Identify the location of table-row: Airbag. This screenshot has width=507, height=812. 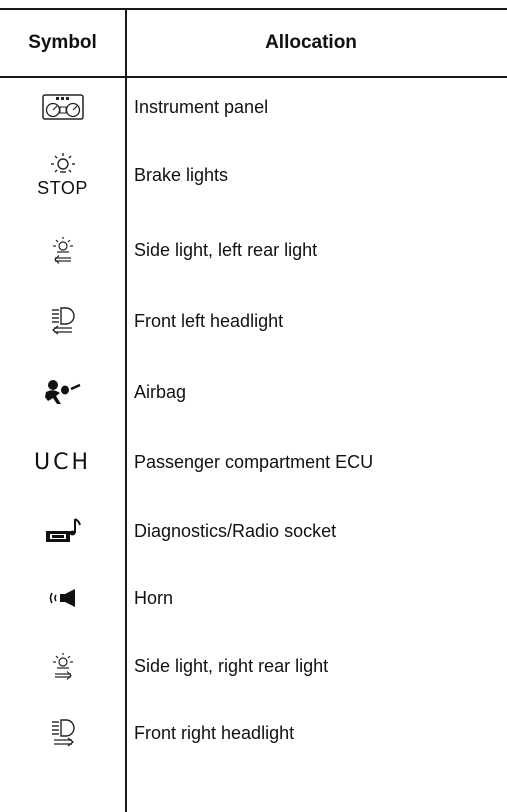
(253, 392).